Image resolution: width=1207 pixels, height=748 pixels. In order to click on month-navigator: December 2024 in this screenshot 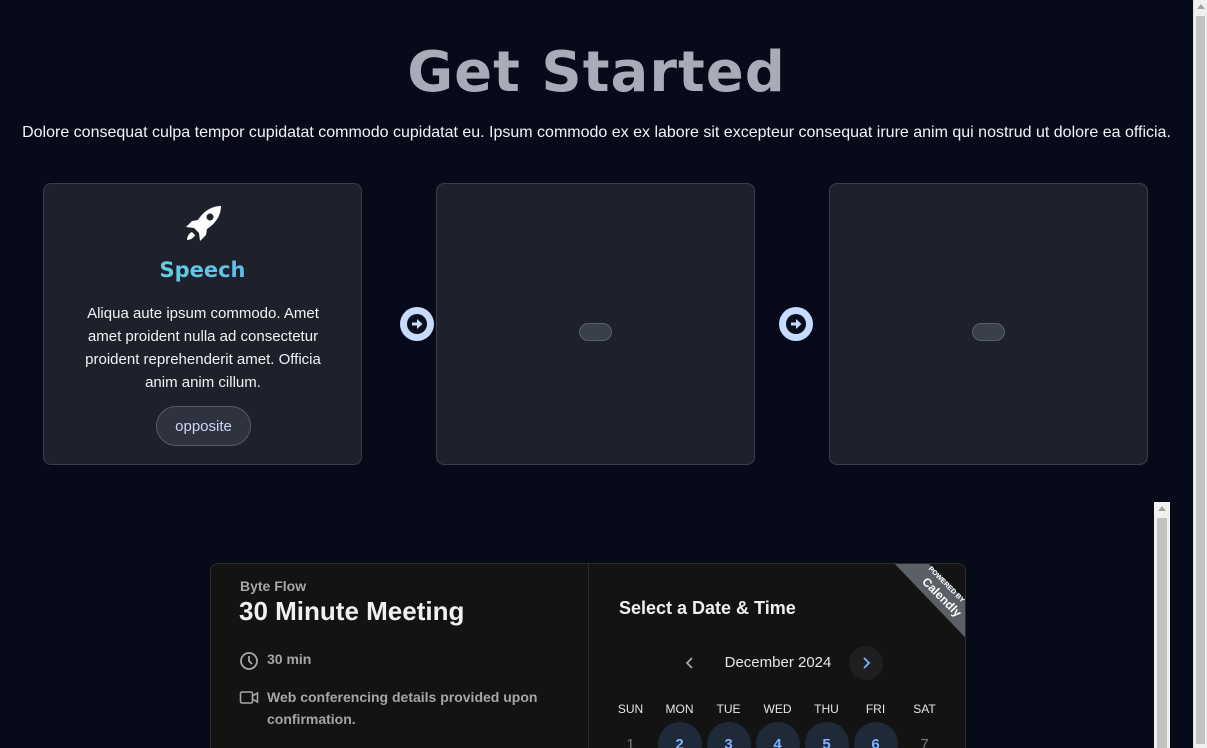, I will do `click(778, 663)`.